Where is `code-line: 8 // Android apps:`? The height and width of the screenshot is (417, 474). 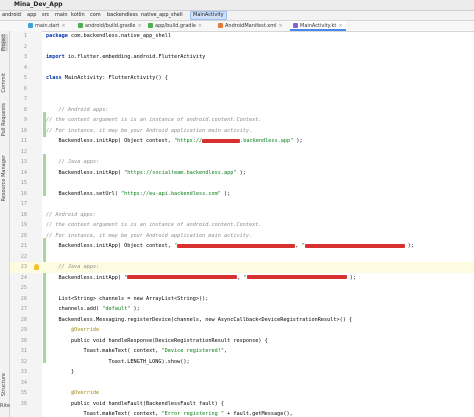 code-line: 8 // Android apps: is located at coordinates (242, 110).